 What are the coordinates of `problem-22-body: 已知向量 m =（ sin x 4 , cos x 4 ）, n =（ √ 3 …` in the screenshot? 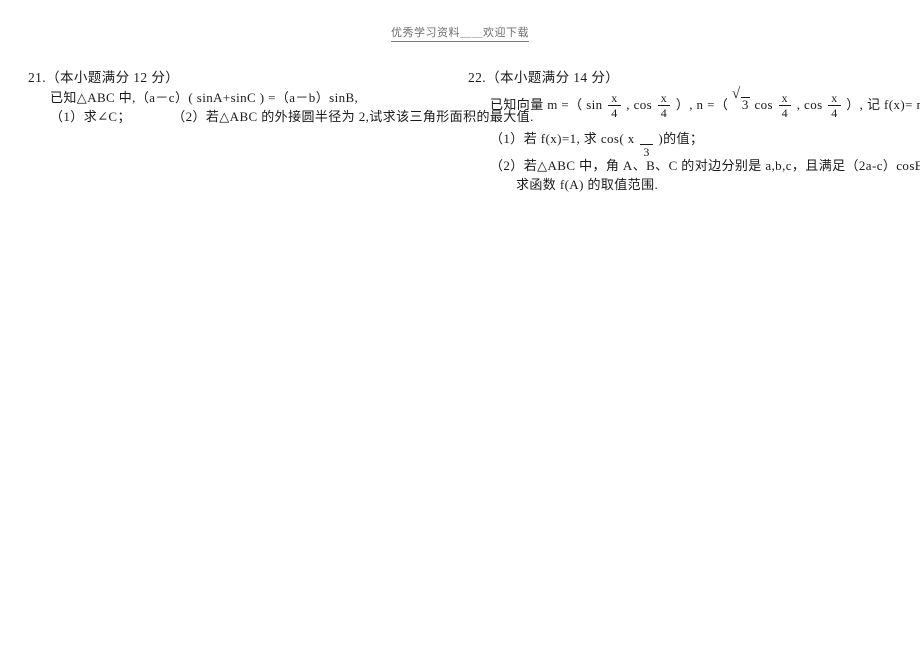 It's located at (694, 140).